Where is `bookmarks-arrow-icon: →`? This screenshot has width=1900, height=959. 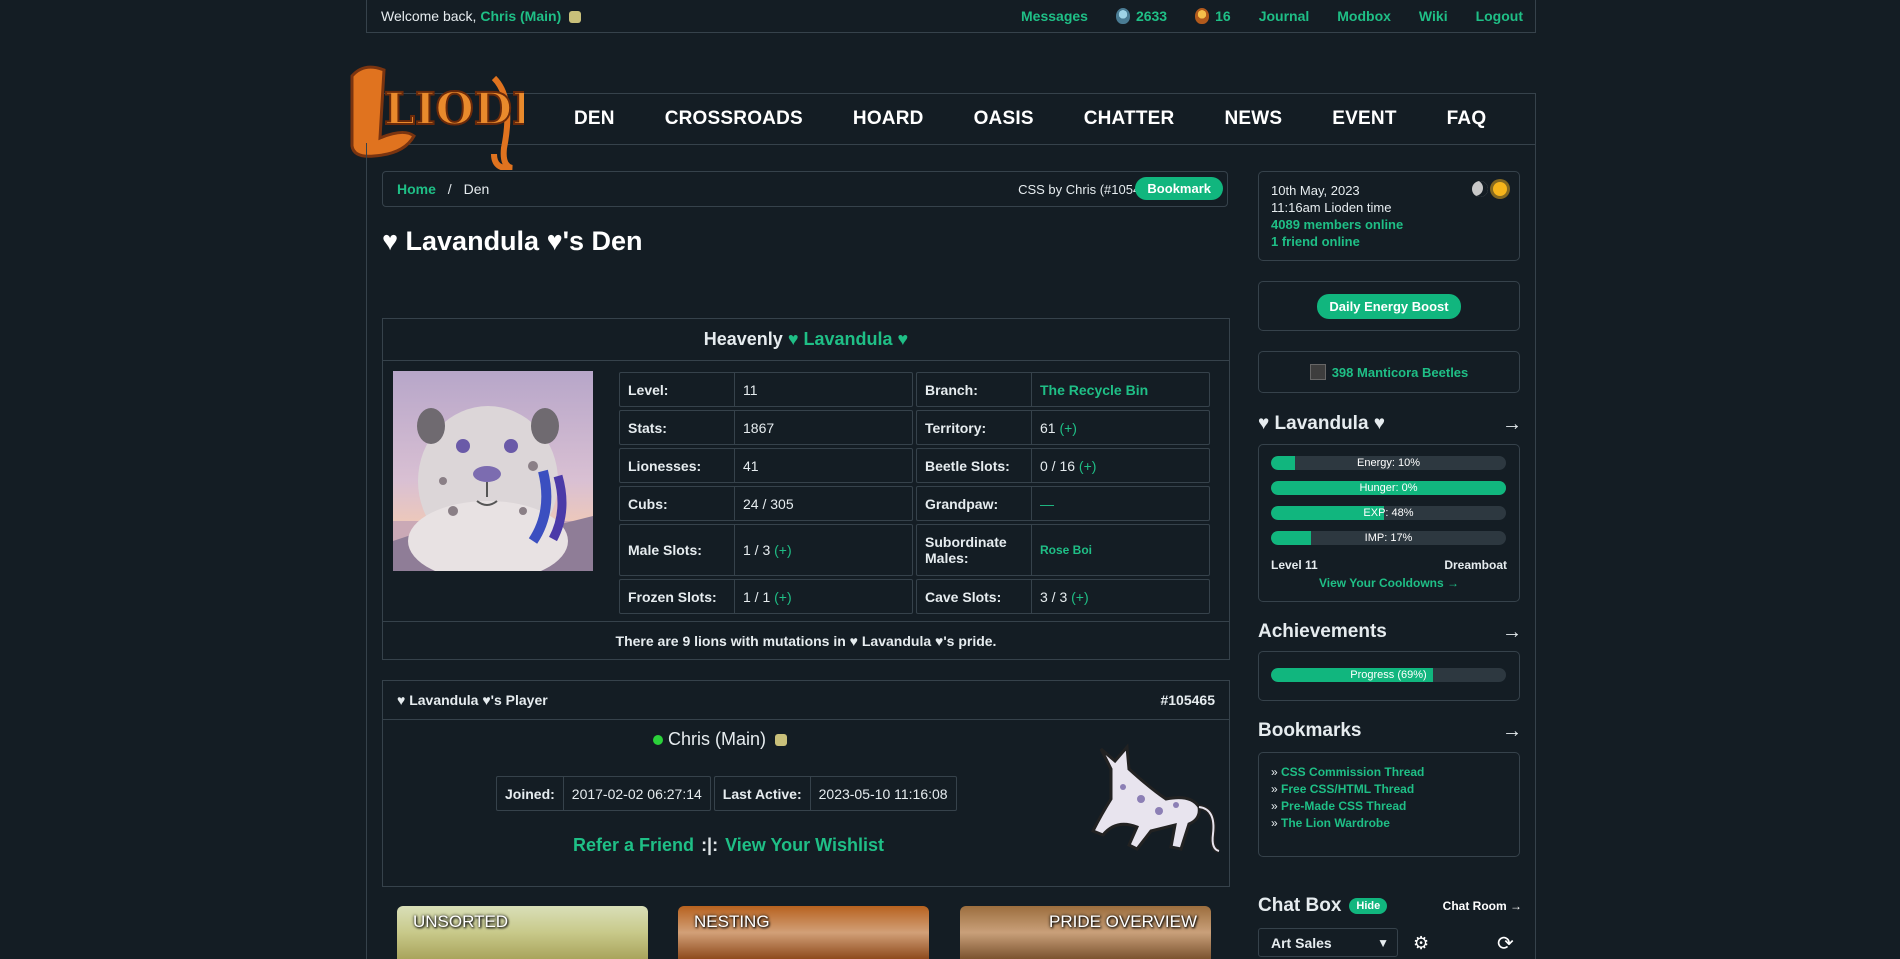 bookmarks-arrow-icon: → is located at coordinates (1512, 731).